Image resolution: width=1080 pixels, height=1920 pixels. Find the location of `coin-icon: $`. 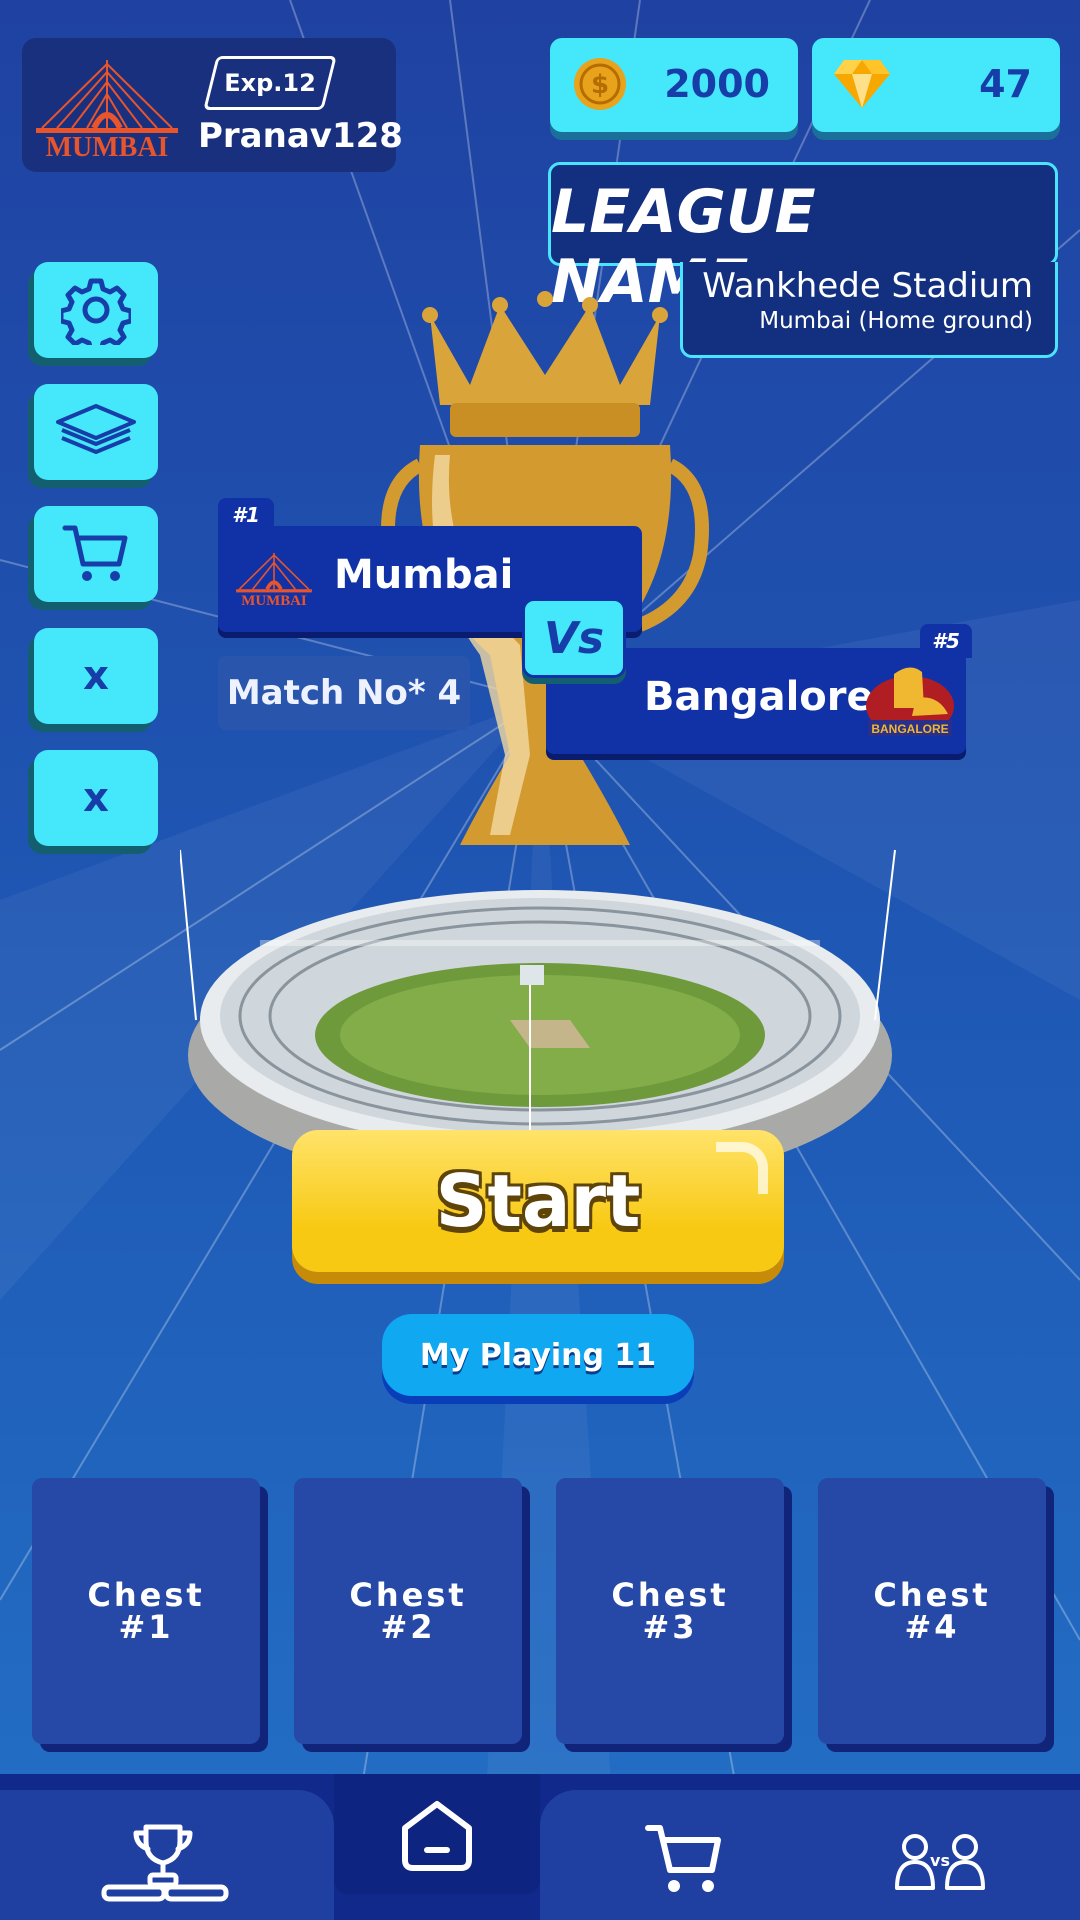

coin-icon: $ is located at coordinates (600, 84).